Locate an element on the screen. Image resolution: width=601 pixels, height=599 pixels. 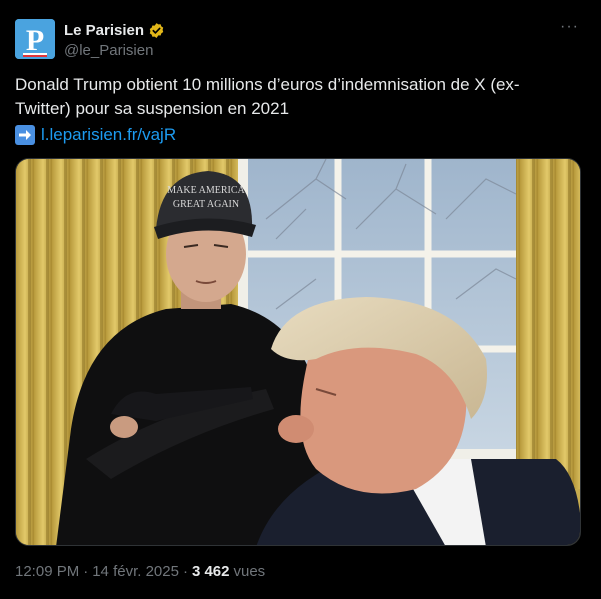
le-parisien-logo-icon: P is located at coordinates (35, 39).